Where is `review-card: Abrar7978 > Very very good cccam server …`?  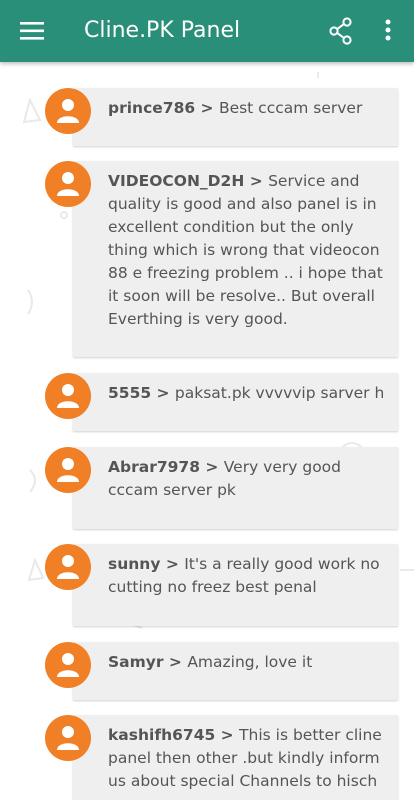 review-card: Abrar7978 > Very very good cccam server … is located at coordinates (235, 488).